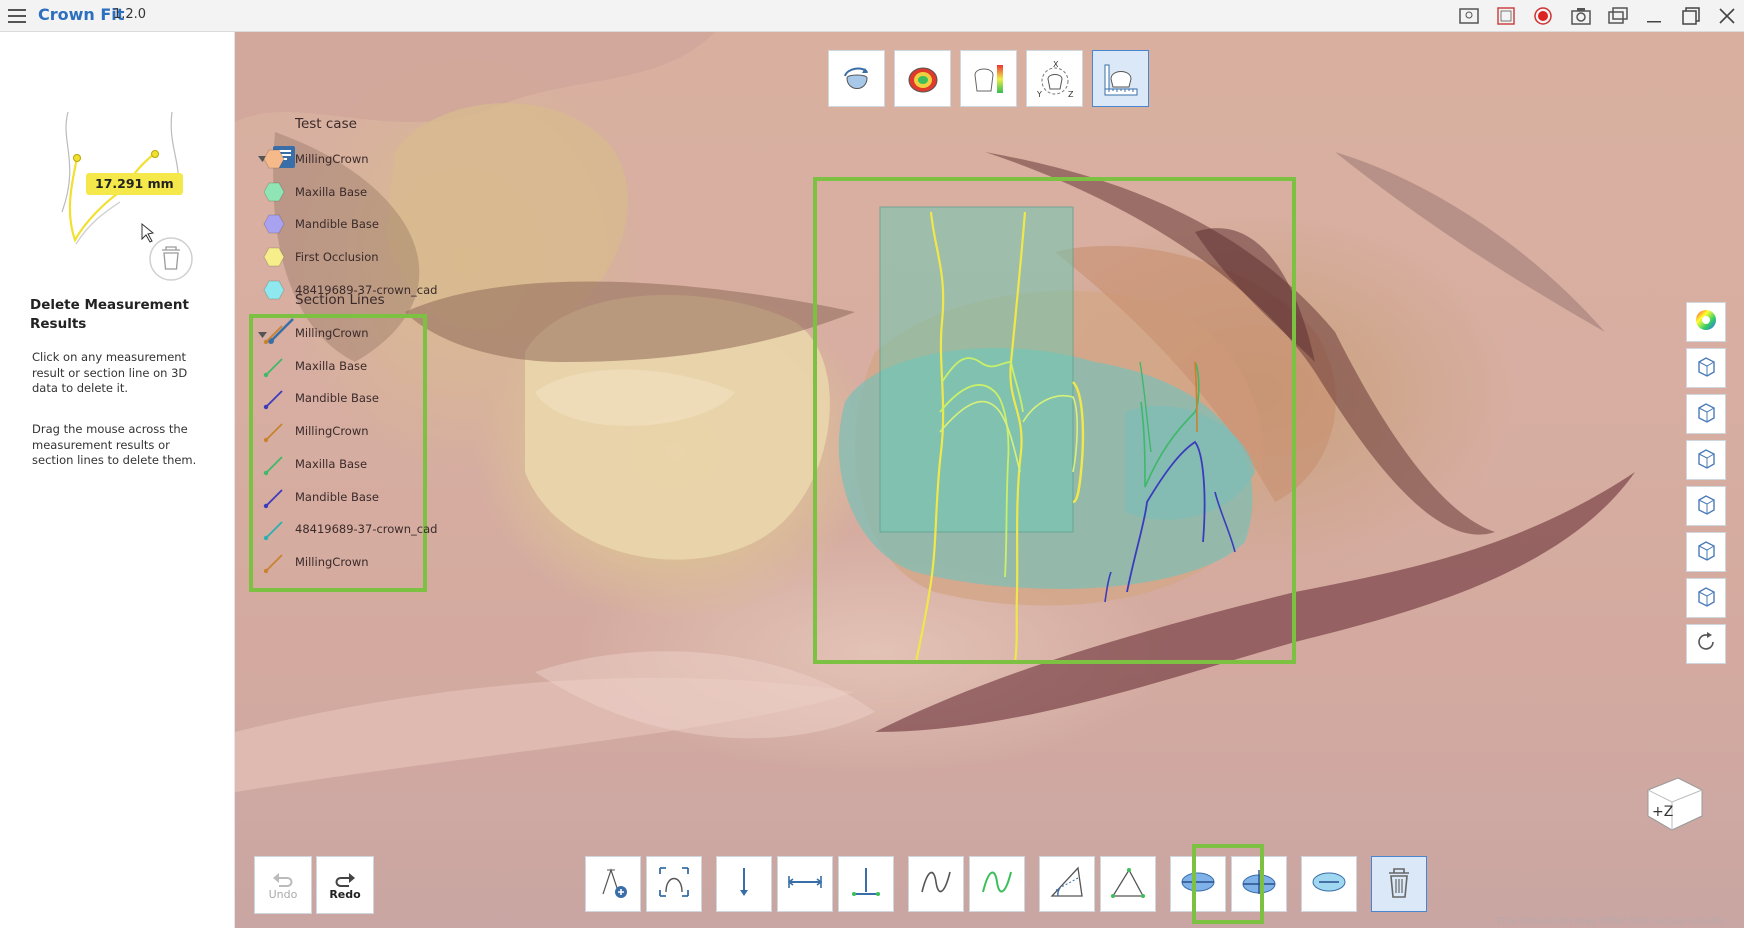 The height and width of the screenshot is (928, 1744). Describe the element at coordinates (1543, 16) in the screenshot. I see `record-icon` at that location.